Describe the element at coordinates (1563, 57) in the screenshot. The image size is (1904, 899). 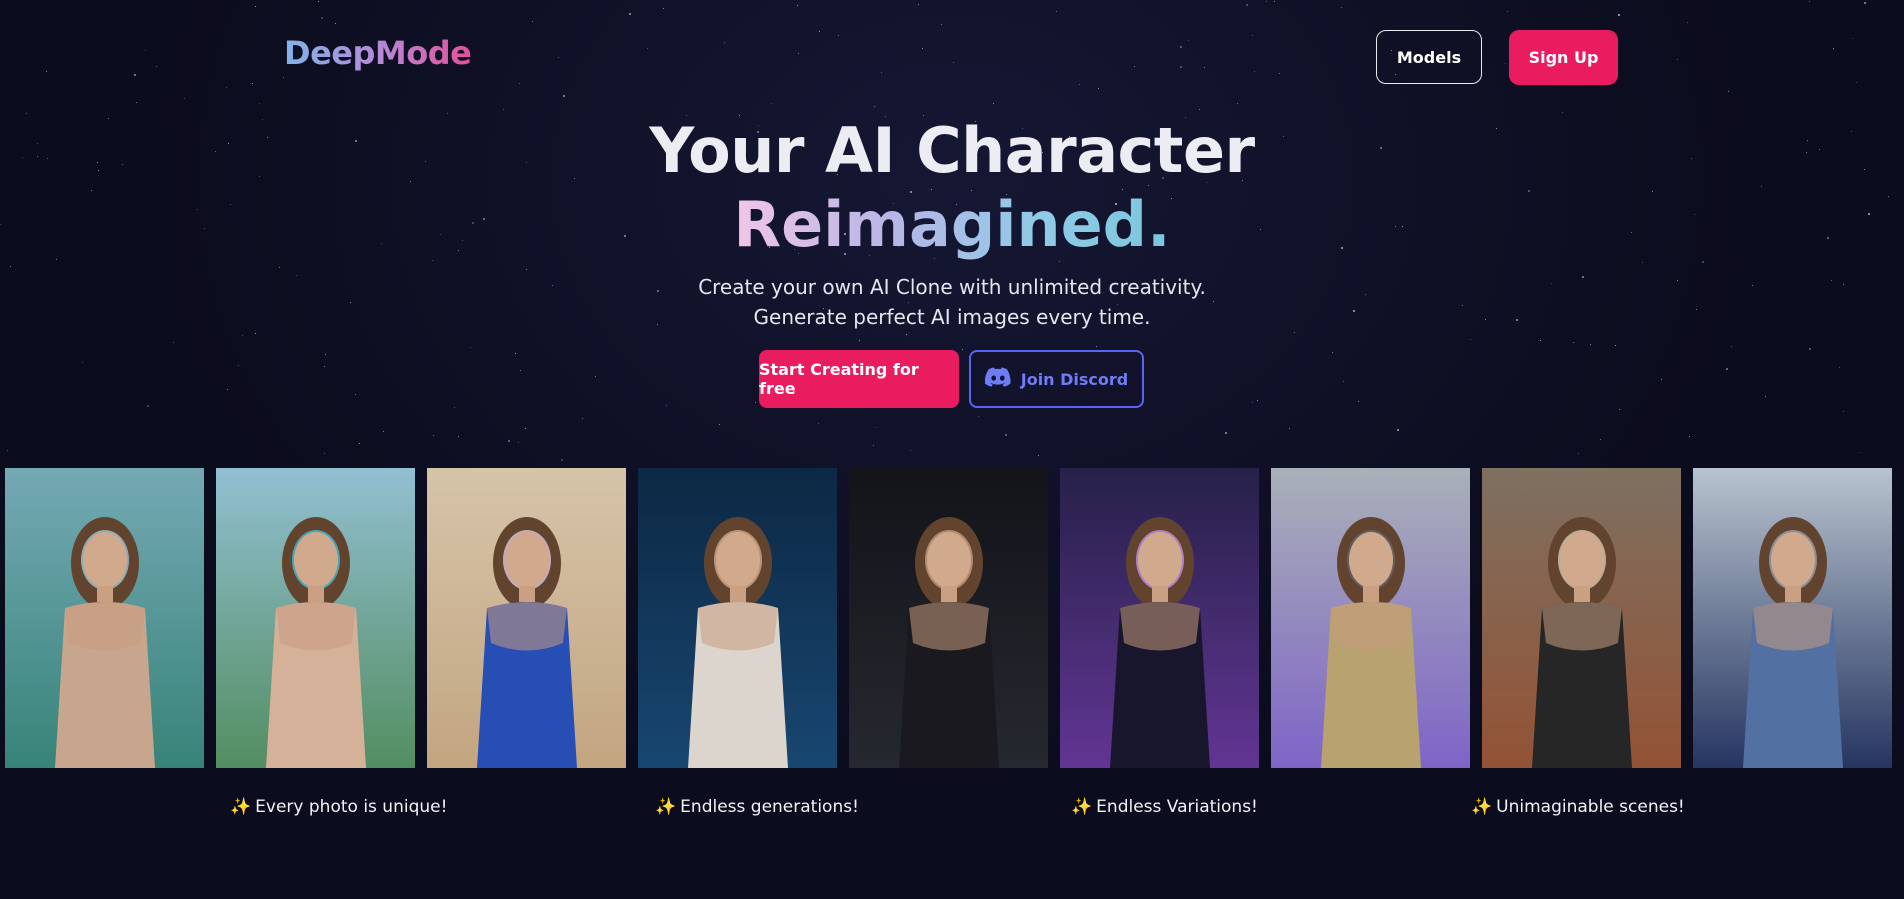
I see `signup-button: Sign Up` at that location.